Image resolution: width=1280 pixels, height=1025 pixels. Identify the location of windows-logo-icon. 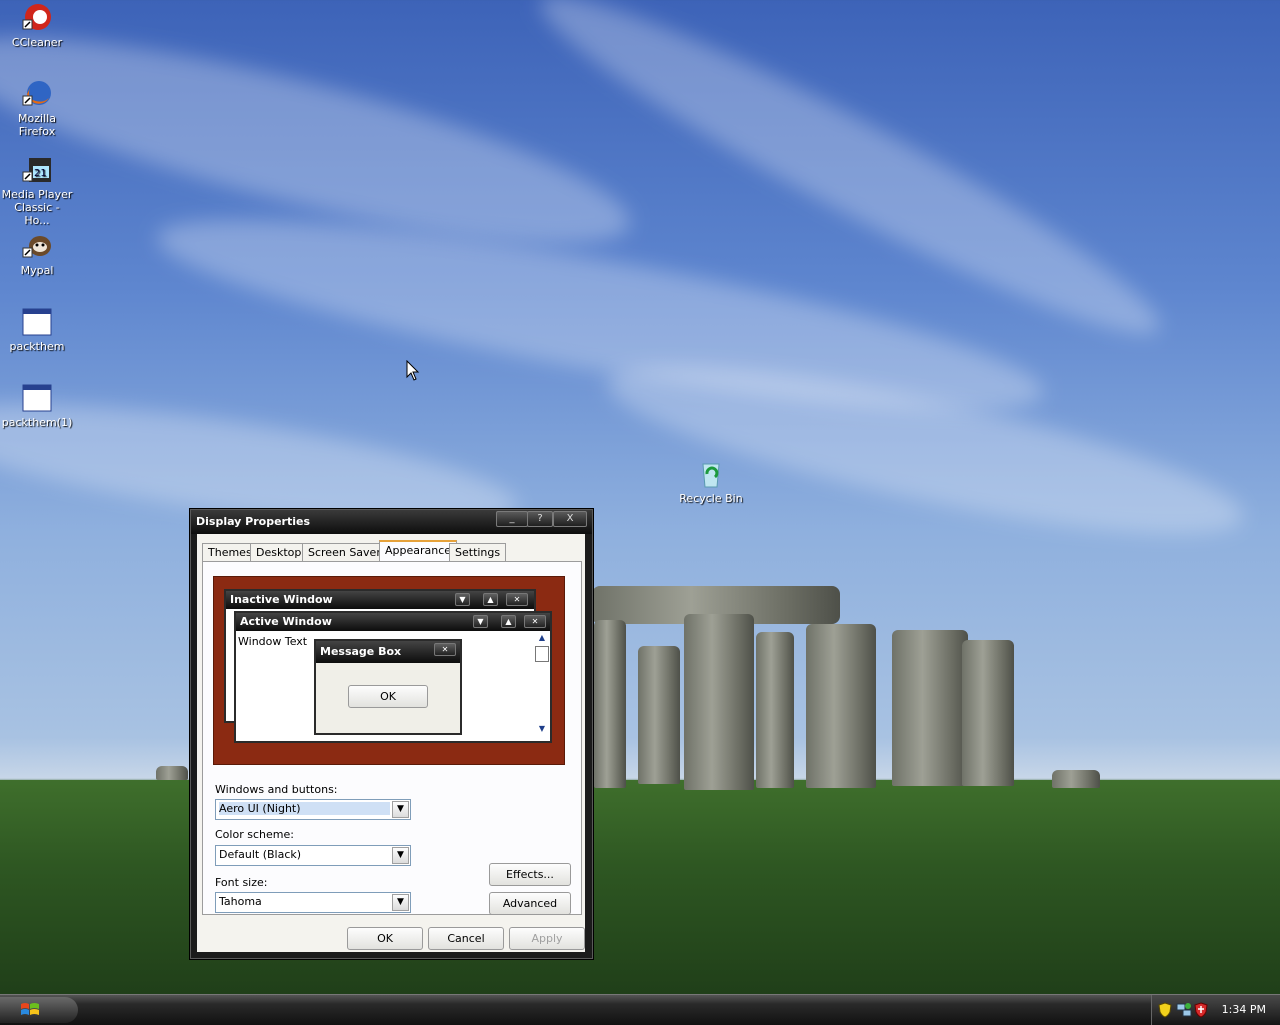
(30, 1009).